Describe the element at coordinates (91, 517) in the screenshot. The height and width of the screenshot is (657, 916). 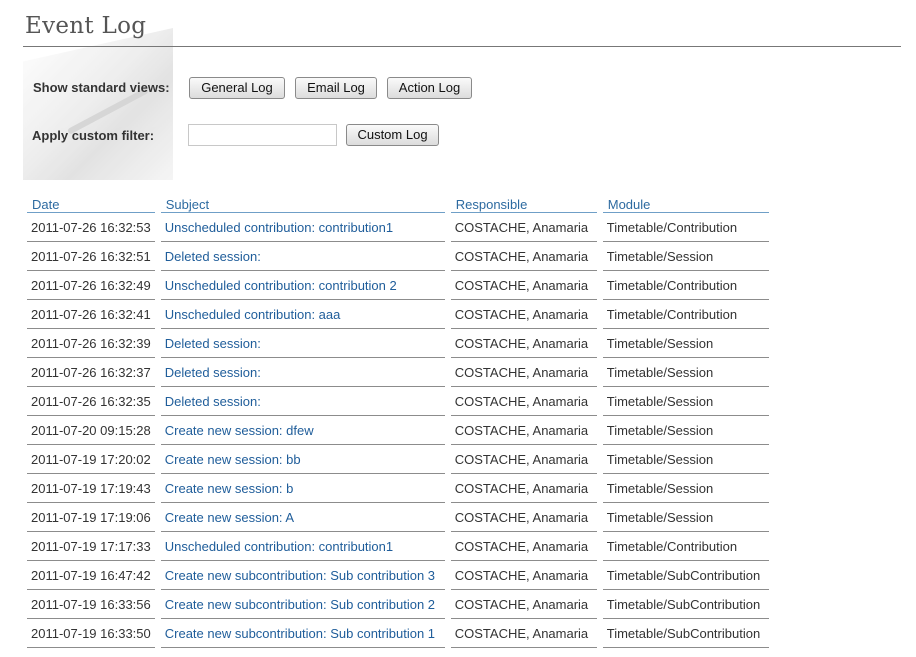
I see `cell-date: 2011-07-19 17:19:06` at that location.